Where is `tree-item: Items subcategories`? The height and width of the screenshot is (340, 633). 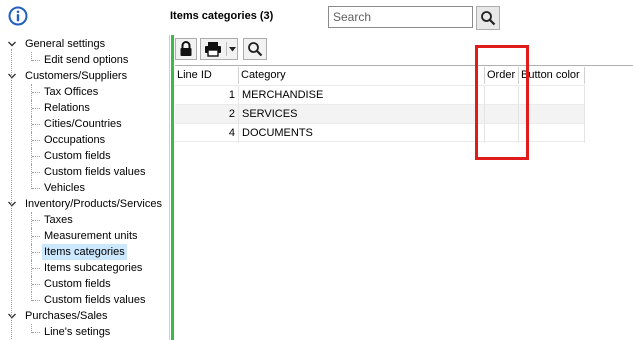
tree-item: Items subcategories is located at coordinates (93, 268).